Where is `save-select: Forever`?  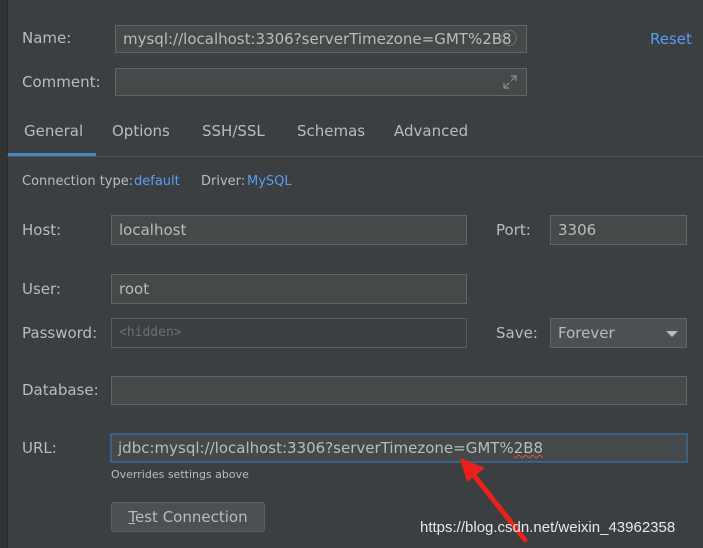 save-select: Forever is located at coordinates (618, 333).